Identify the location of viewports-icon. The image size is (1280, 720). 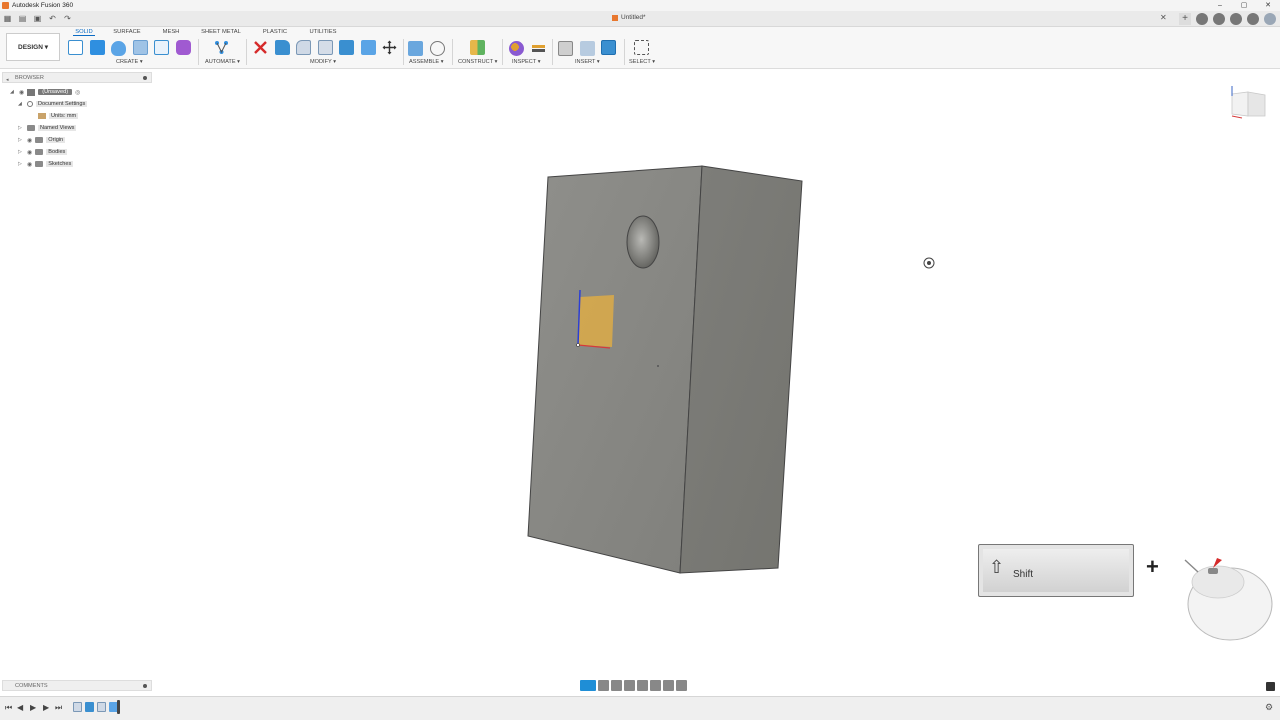
(681, 685).